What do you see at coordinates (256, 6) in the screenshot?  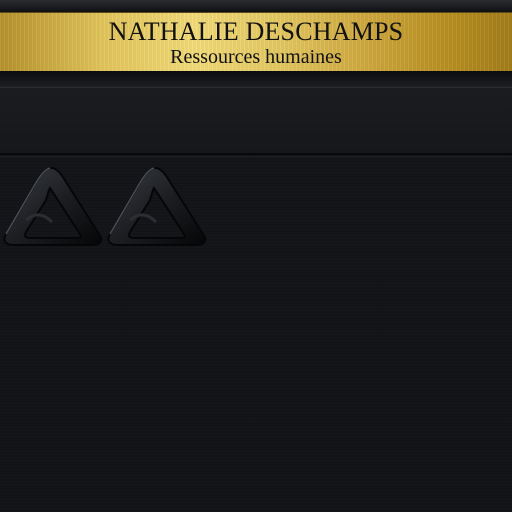 I see `top-rim` at bounding box center [256, 6].